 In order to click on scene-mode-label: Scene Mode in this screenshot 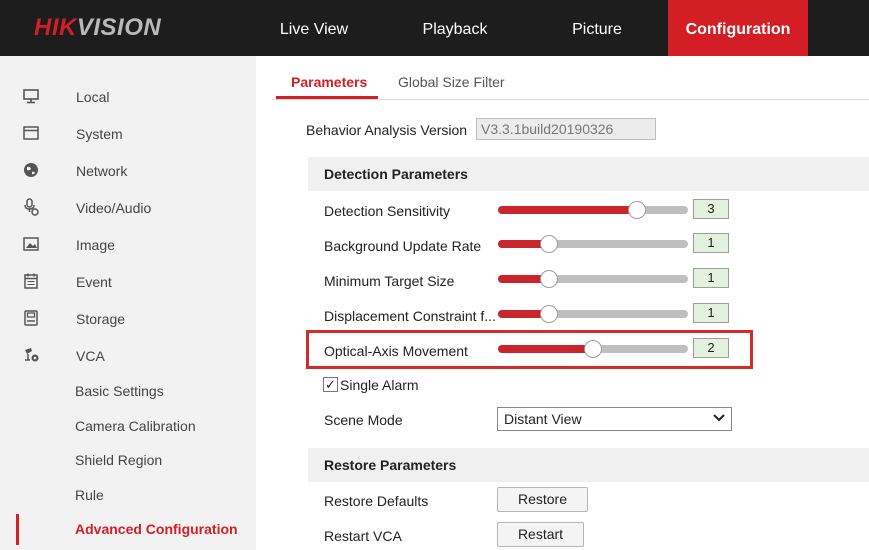, I will do `click(363, 420)`.